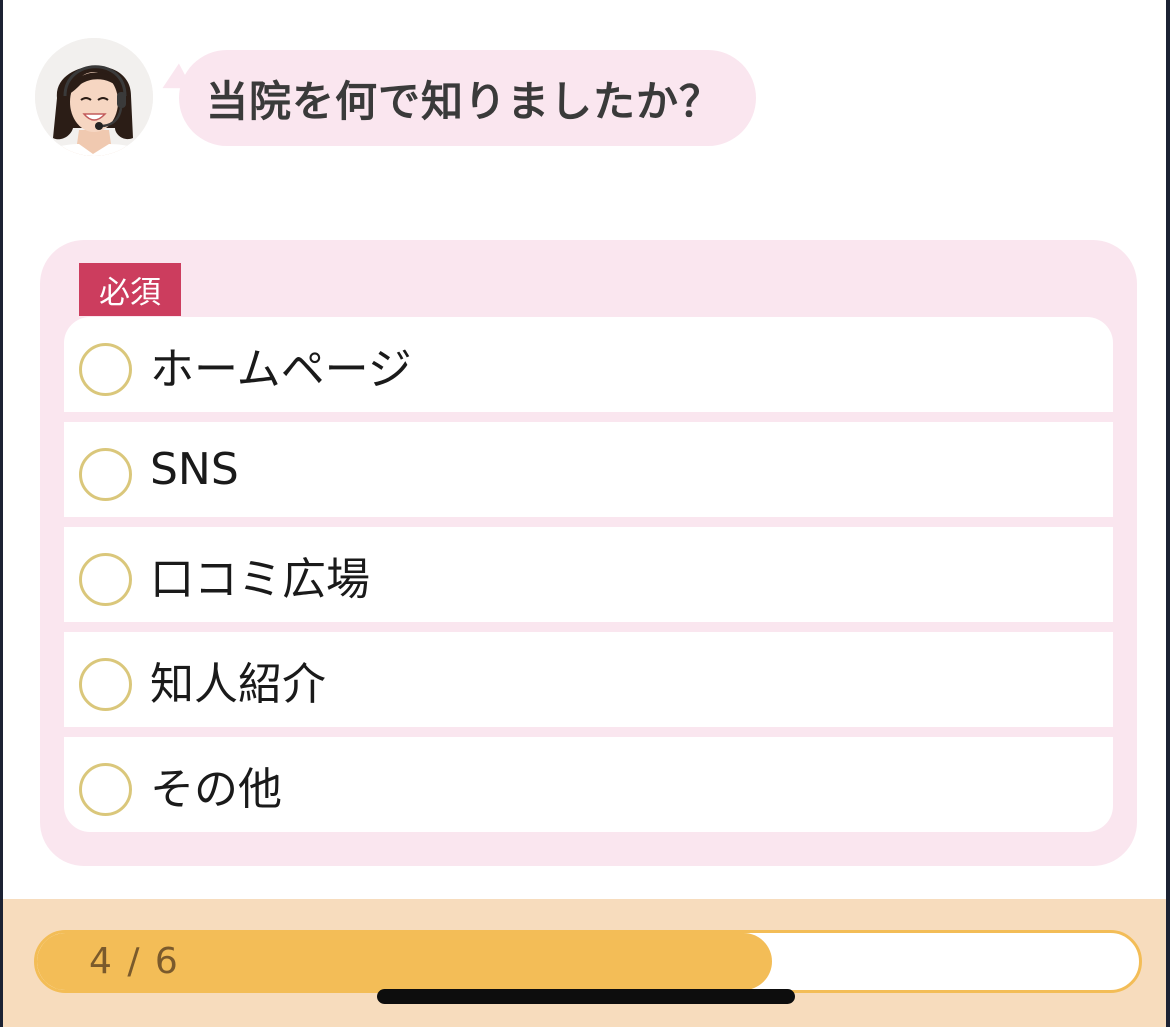  Describe the element at coordinates (588, 364) in the screenshot. I see `option-homepage: ホームページ` at that location.